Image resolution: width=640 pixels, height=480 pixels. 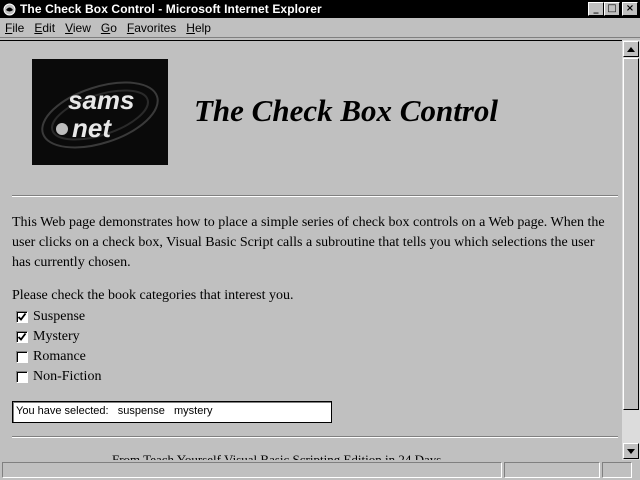 I want to click on selection-result-field: You have selected: suspense mystery, so click(x=172, y=412).